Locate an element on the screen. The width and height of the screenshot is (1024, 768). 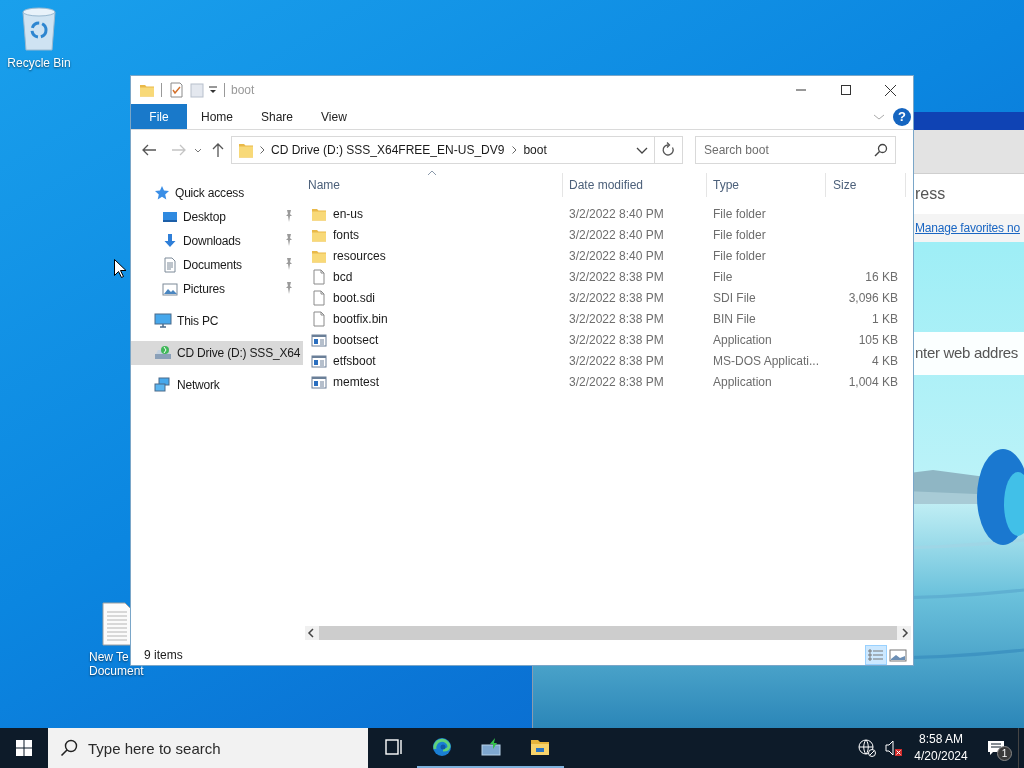
back-arrow-icon is located at coordinates (149, 150).